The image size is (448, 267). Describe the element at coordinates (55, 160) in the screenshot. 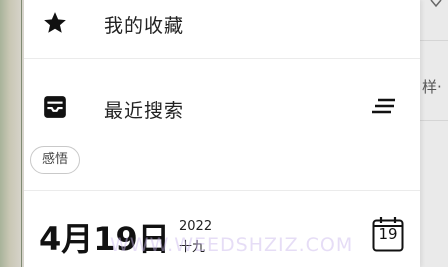

I see `recent-search-chip: 感悟` at that location.